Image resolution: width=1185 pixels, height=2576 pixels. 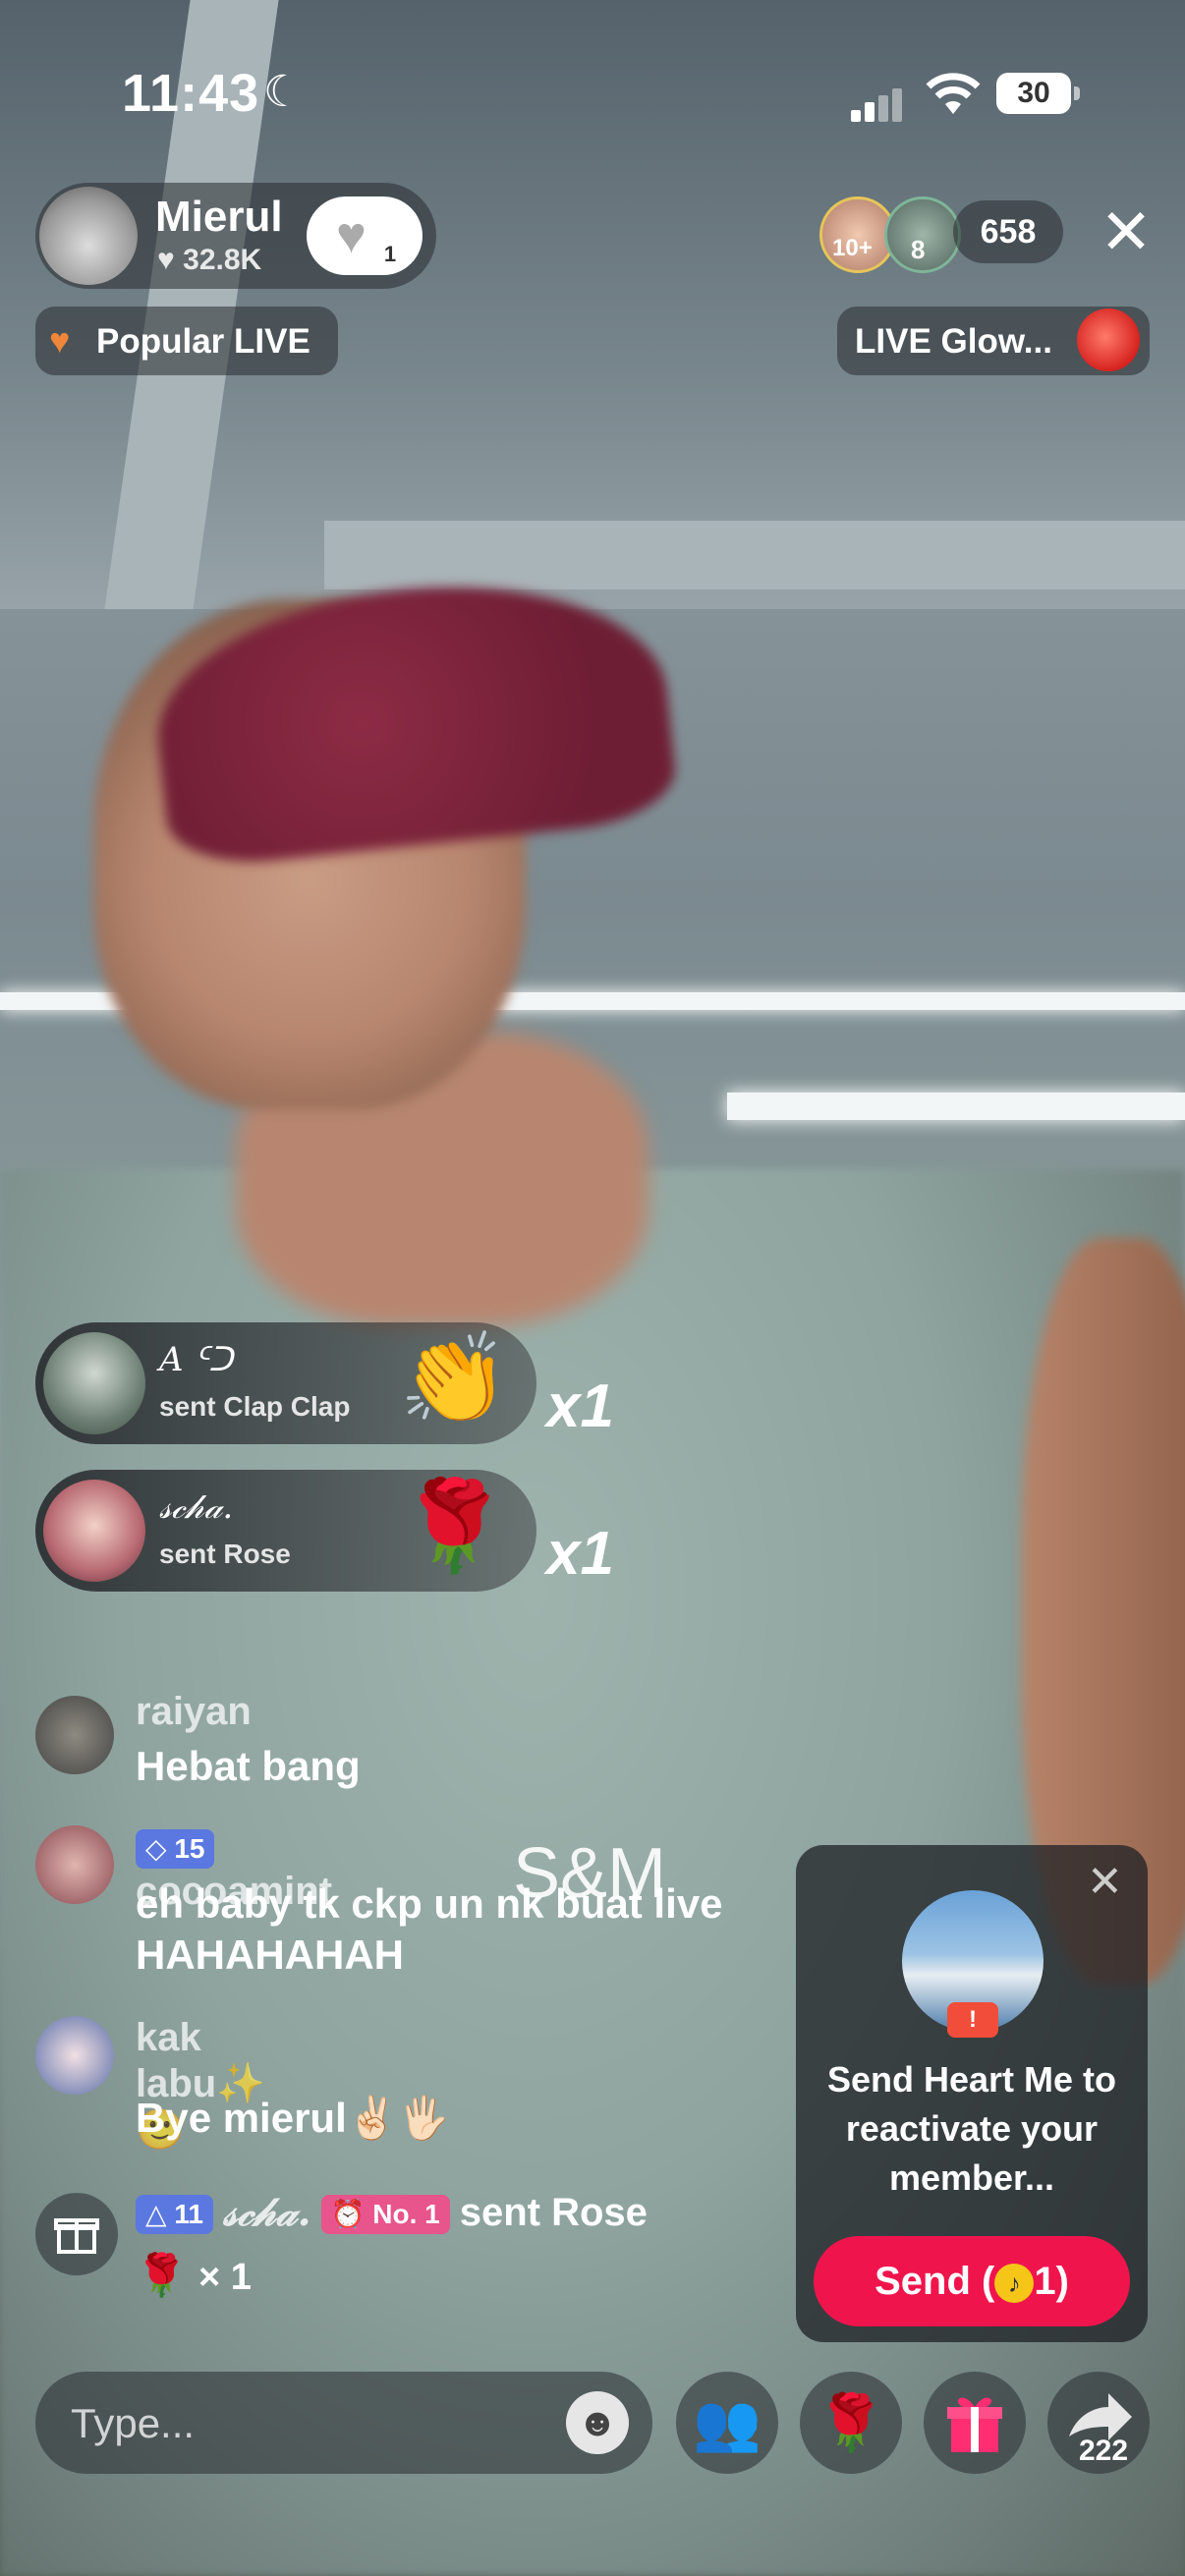 I want to click on gift-notification: 𝐴 ᑦᑐ sent Clap Clap 👏, so click(x=286, y=1383).